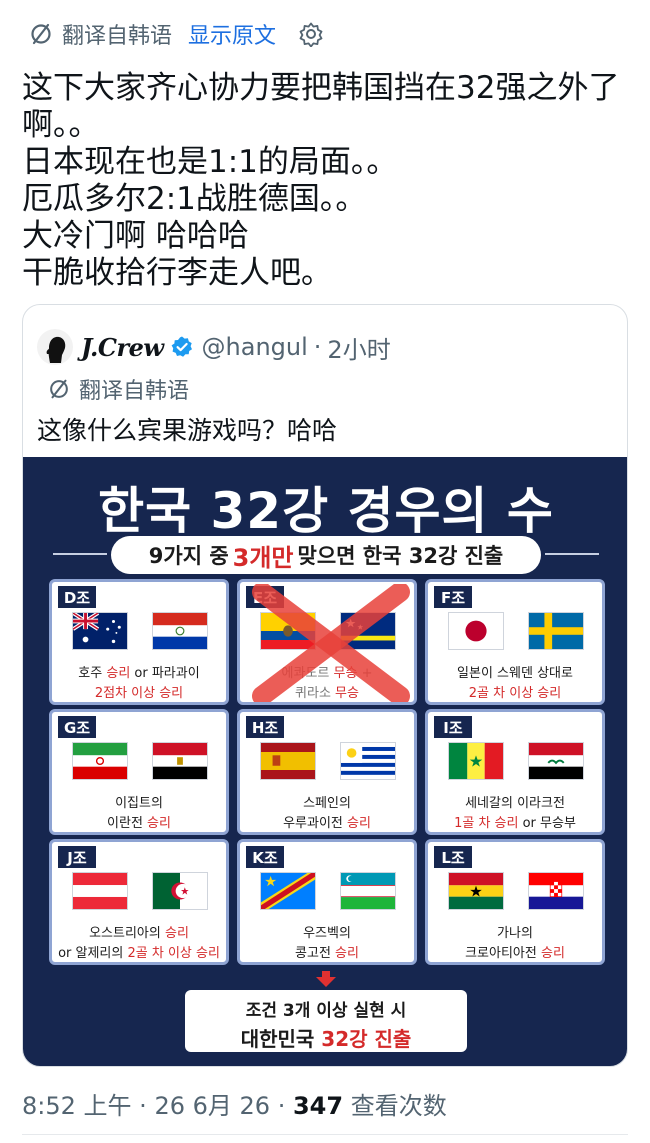 This screenshot has width=650, height=1143. I want to click on group-cell: J조 오스트리아의 승리 or 알제리의 2골 차 이상 승리, so click(139, 902).